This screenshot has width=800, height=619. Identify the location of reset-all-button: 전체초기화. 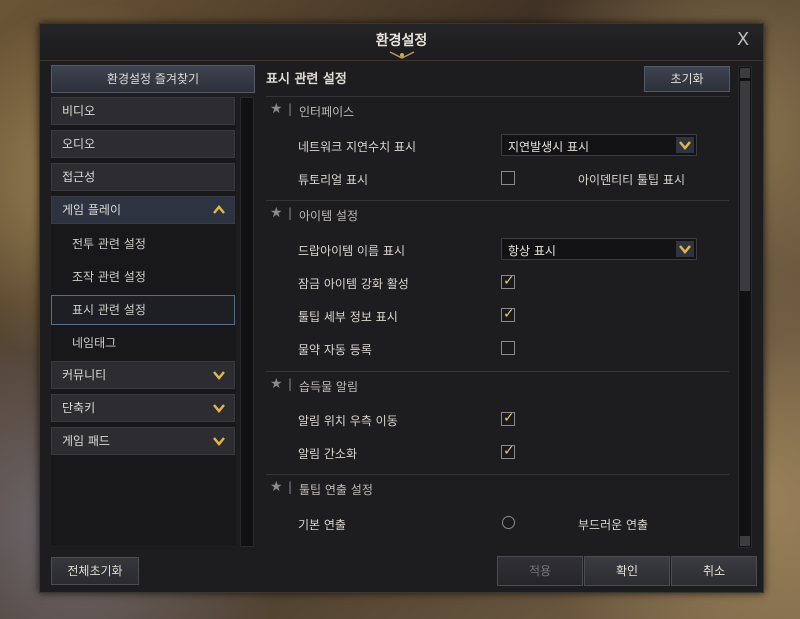
(95, 571).